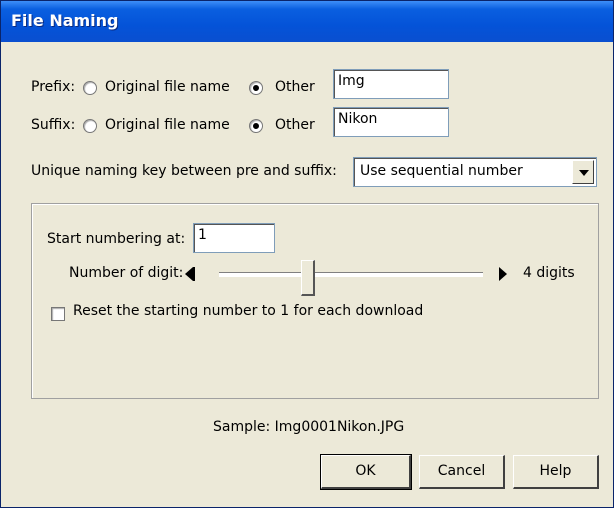 The image size is (614, 508). I want to click on start-numbering-input: 1, so click(234, 238).